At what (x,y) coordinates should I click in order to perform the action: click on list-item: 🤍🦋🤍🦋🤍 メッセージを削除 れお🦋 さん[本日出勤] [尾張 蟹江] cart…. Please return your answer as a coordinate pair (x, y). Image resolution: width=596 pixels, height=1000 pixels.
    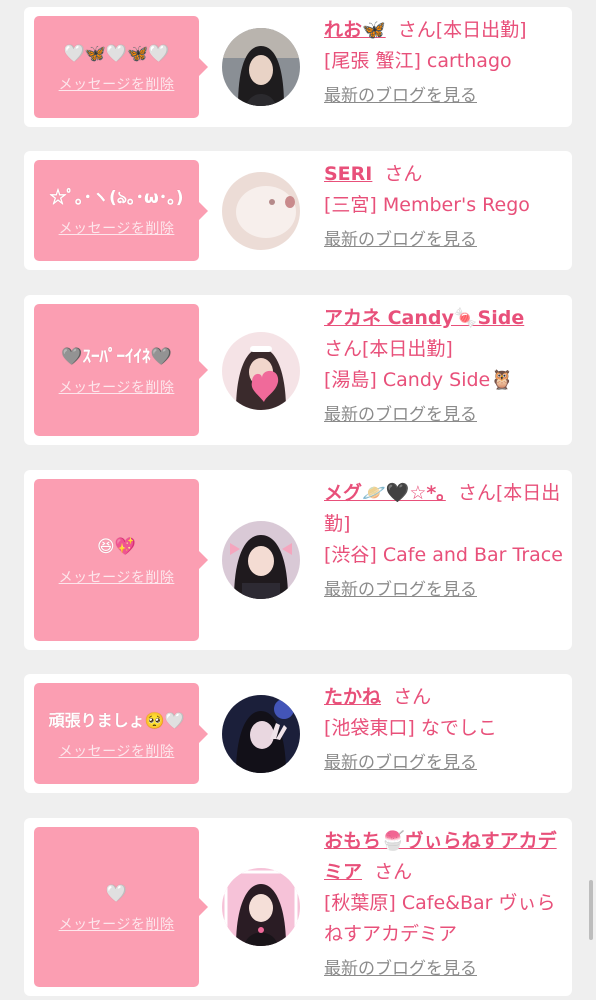
    Looking at the image, I should click on (298, 67).